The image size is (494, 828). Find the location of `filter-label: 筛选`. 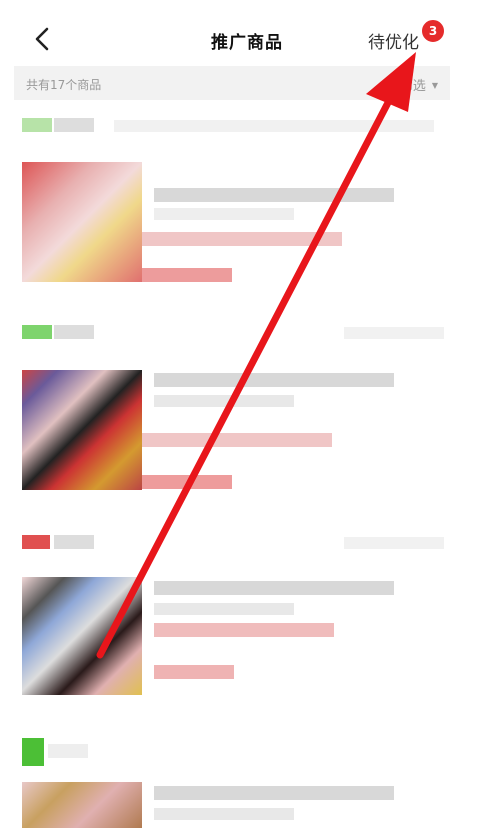

filter-label: 筛选 is located at coordinates (412, 86).